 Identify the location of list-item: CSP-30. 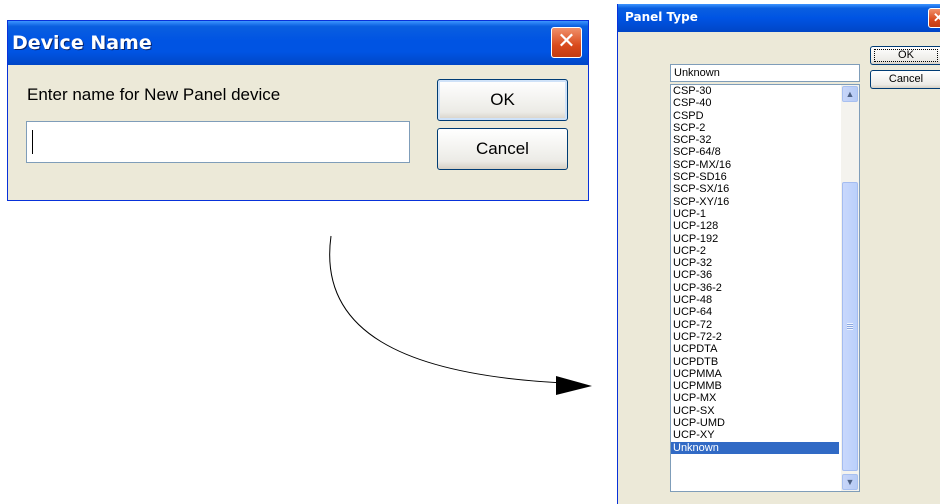
(755, 91).